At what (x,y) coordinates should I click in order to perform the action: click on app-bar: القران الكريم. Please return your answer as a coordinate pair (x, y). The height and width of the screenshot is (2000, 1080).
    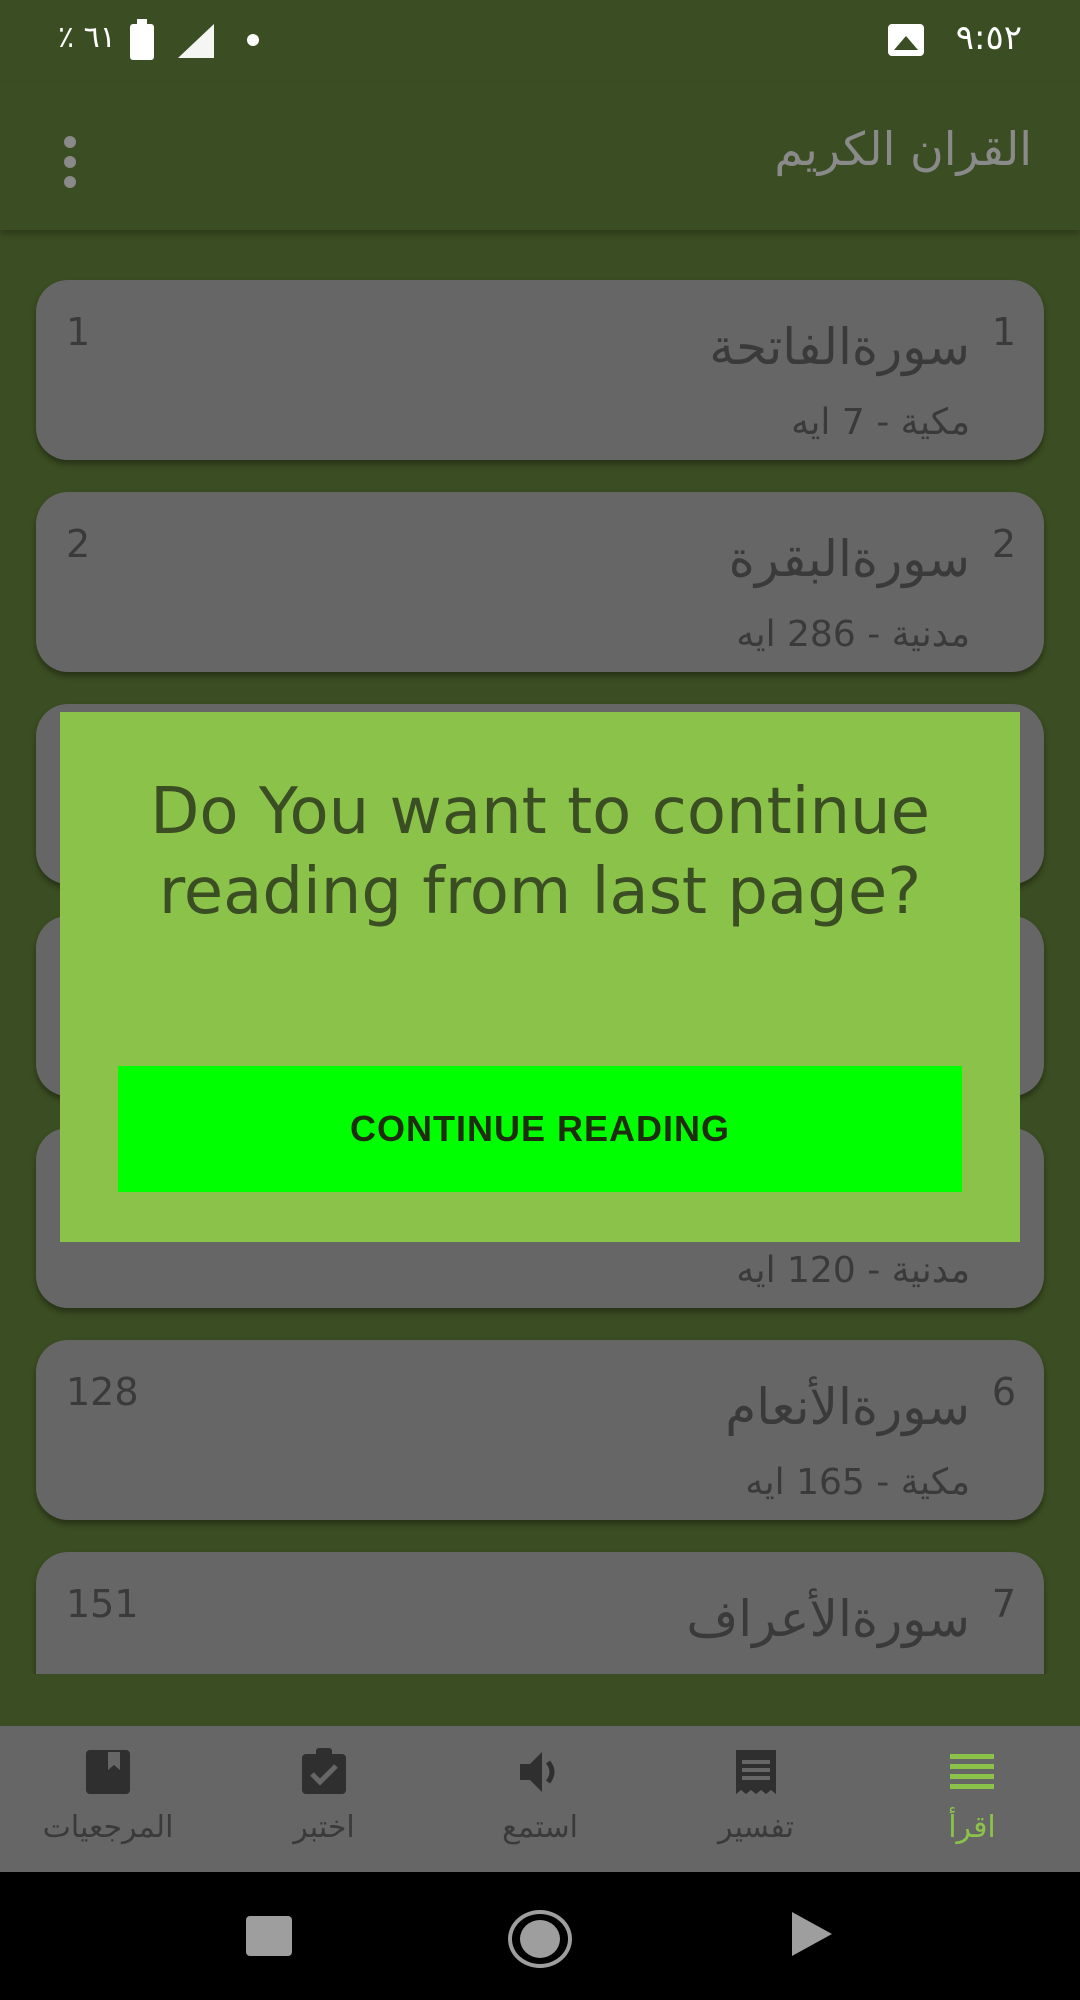
    Looking at the image, I should click on (540, 156).